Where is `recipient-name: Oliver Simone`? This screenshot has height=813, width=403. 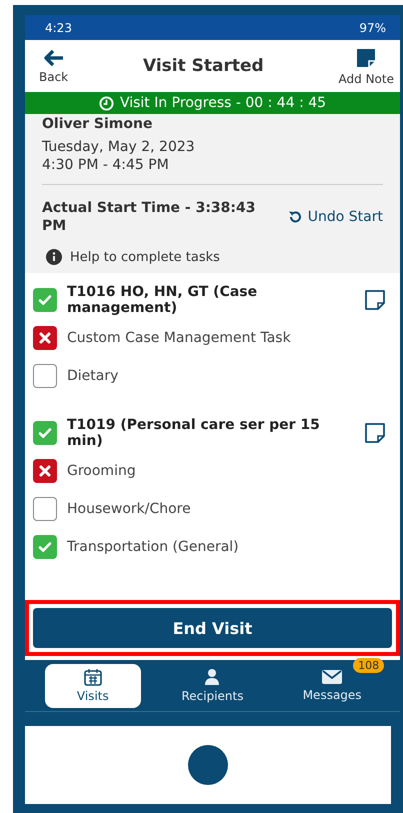 recipient-name: Oliver Simone is located at coordinates (98, 124).